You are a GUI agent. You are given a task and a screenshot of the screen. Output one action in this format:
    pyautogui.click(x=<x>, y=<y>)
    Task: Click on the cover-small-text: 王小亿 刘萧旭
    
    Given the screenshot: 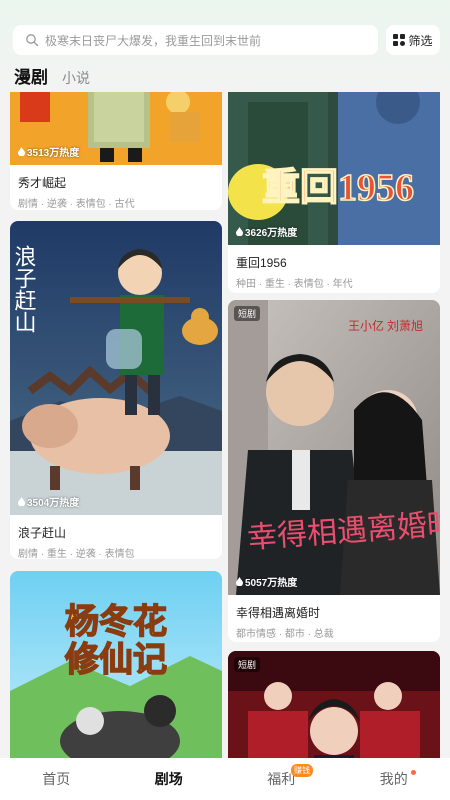 What is the action you would take?
    pyautogui.click(x=385, y=325)
    